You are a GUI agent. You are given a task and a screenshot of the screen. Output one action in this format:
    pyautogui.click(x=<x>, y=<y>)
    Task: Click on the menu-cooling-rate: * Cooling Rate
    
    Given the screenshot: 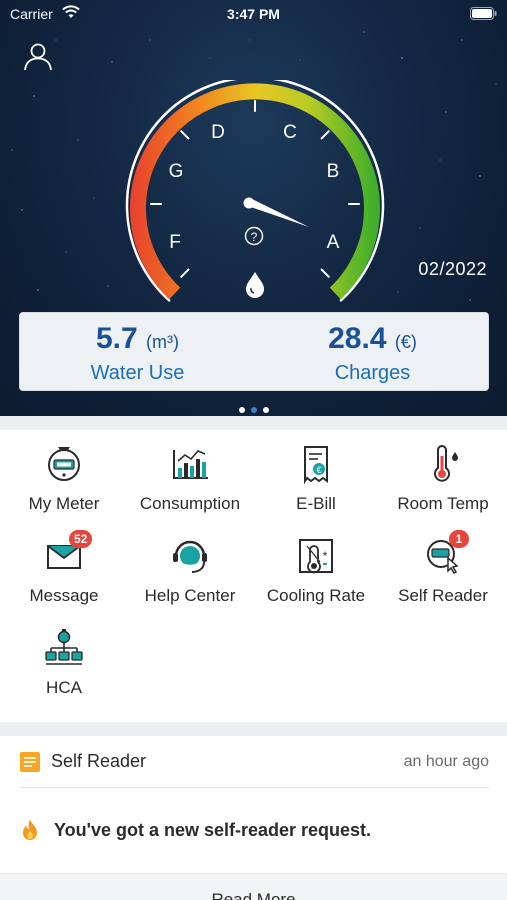 What is the action you would take?
    pyautogui.click(x=316, y=567)
    